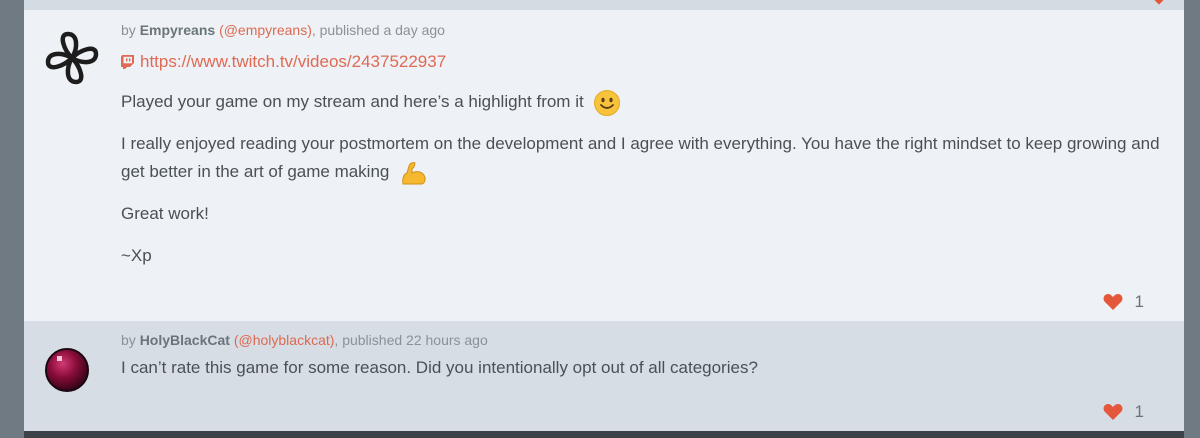 This screenshot has height=438, width=1200. I want to click on slightly-smiling-face-emoji, so click(607, 102).